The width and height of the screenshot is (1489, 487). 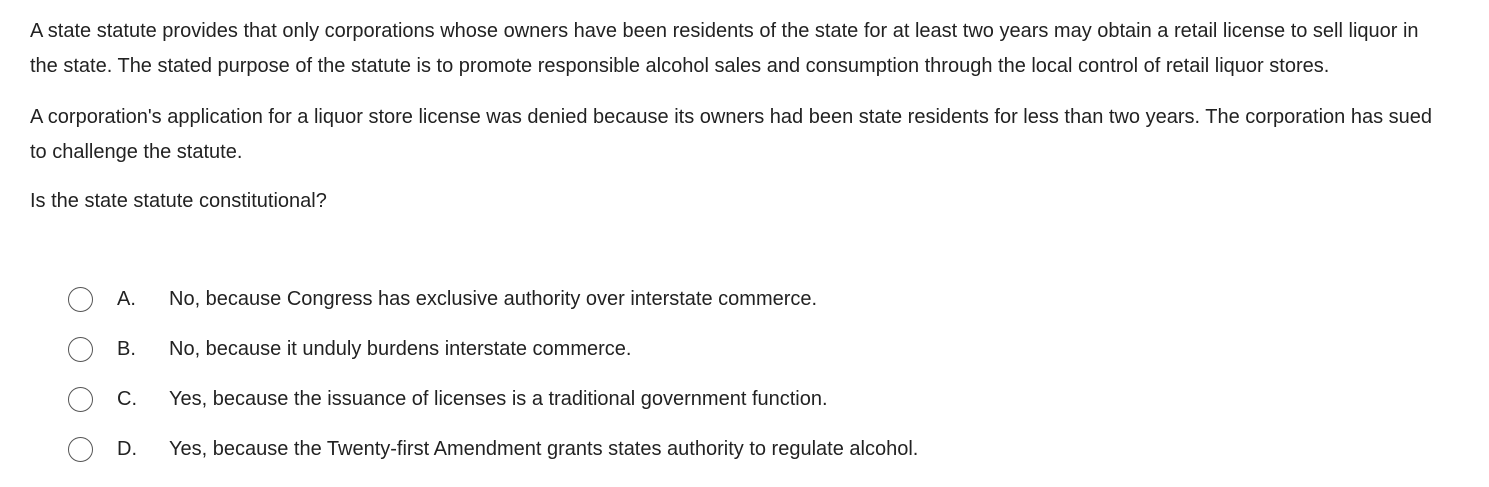 I want to click on option-letter-a: A., so click(x=126, y=299).